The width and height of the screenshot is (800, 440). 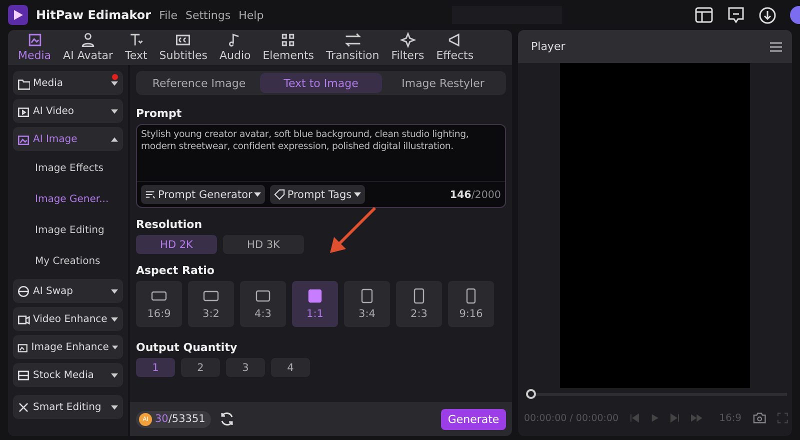 What do you see at coordinates (176, 244) in the screenshot?
I see `resolution-option: HD 2K` at bounding box center [176, 244].